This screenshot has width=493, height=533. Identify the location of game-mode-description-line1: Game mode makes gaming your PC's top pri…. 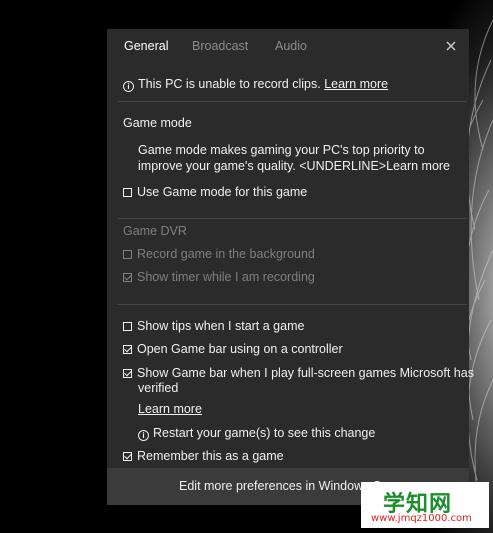
(281, 150).